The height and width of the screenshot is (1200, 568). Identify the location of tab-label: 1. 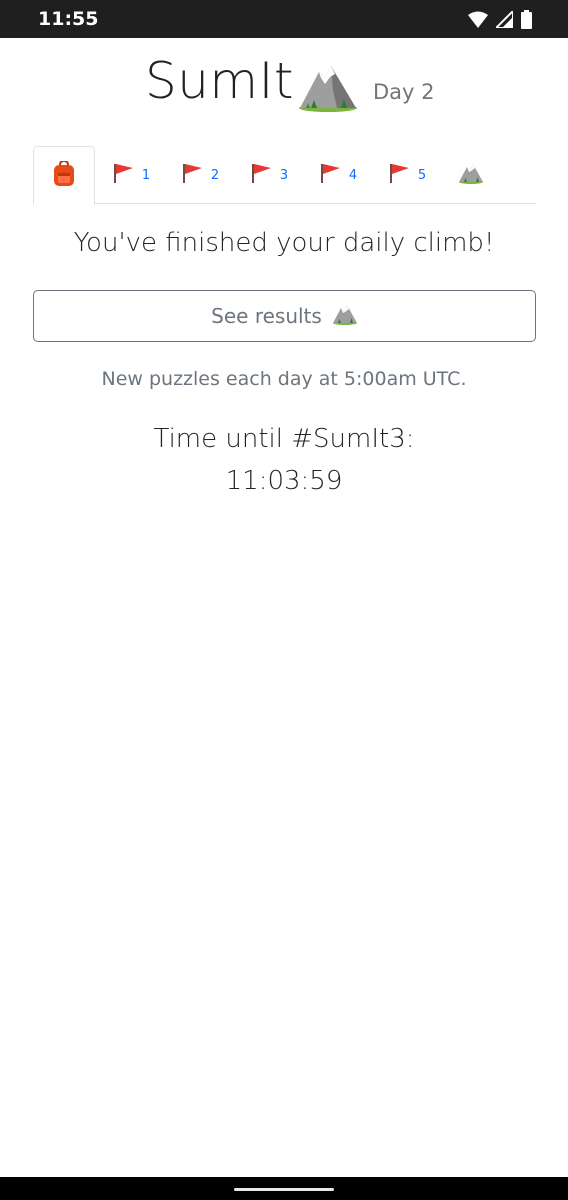
(146, 175).